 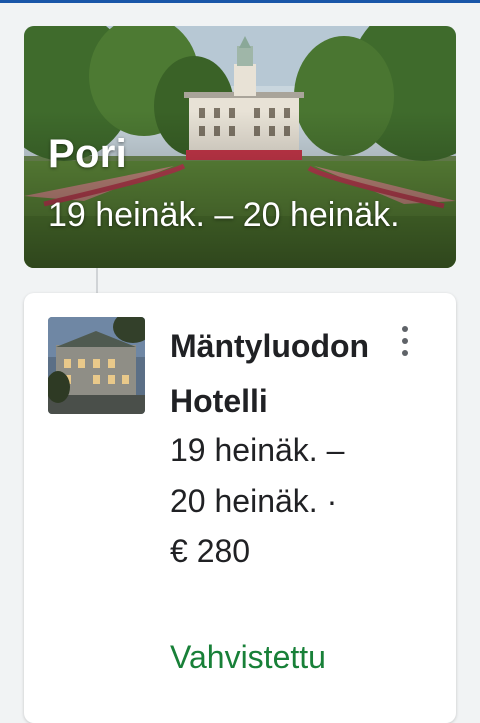 I want to click on trip-city-title: Pori, so click(x=87, y=154).